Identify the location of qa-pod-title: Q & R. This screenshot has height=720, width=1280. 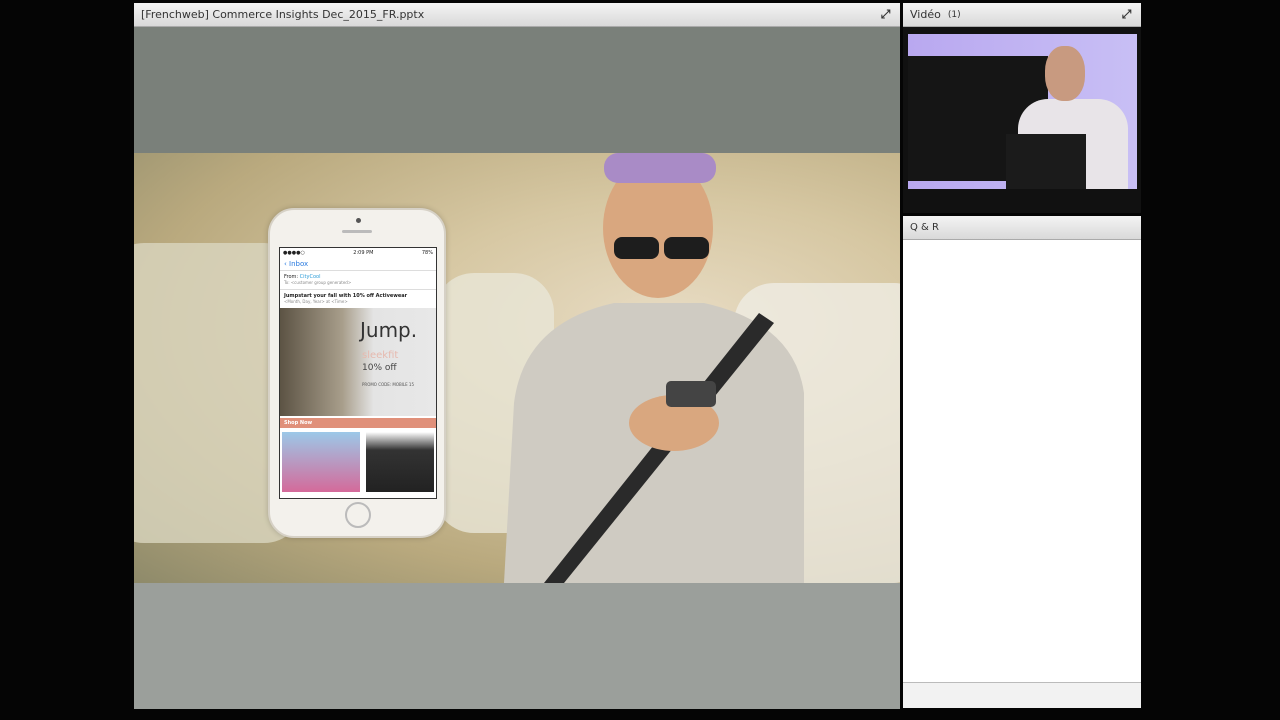
(924, 227).